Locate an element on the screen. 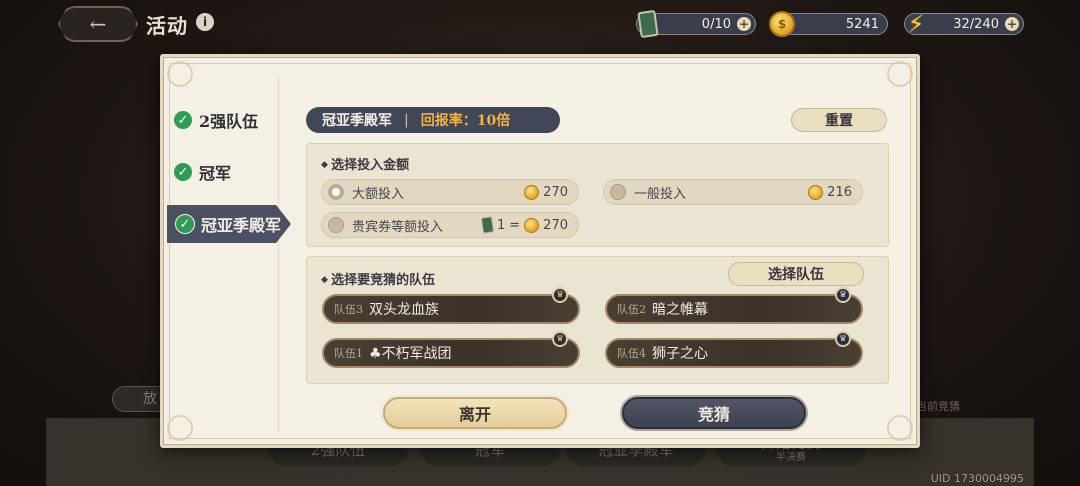 The height and width of the screenshot is (486, 1080). invest-option-label: 大额投入 is located at coordinates (378, 194).